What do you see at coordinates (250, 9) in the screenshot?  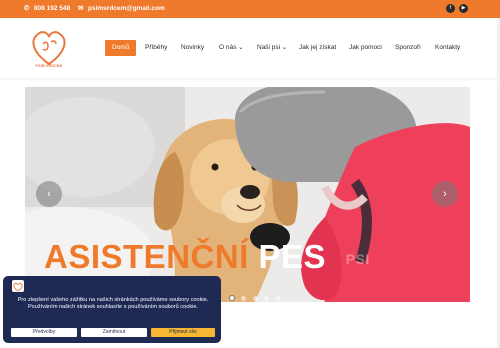 I see `top-bar: ✆ 808 192 548 ✉ psimsrdcem@gmail.com f ▶` at bounding box center [250, 9].